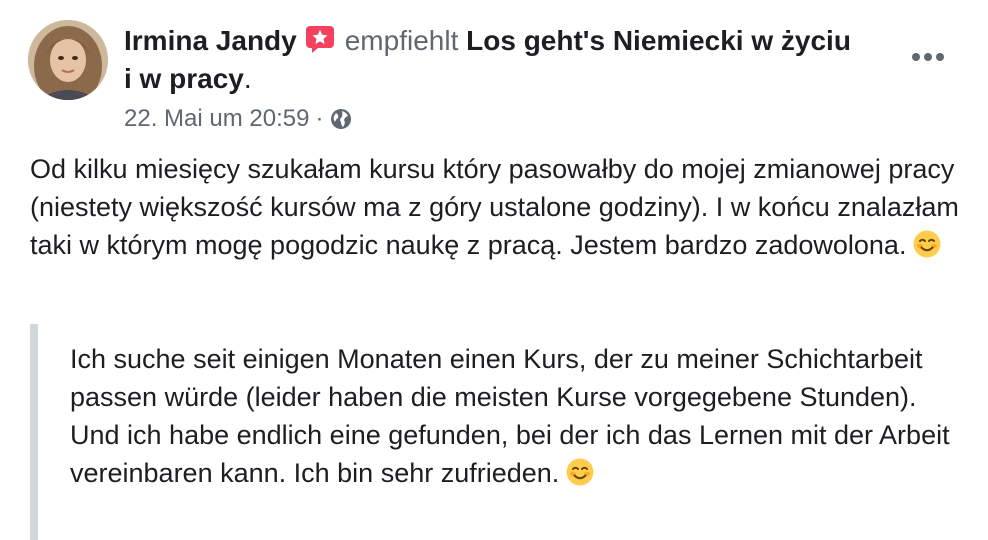 The image size is (988, 540). I want to click on header-period: ., so click(247, 78).